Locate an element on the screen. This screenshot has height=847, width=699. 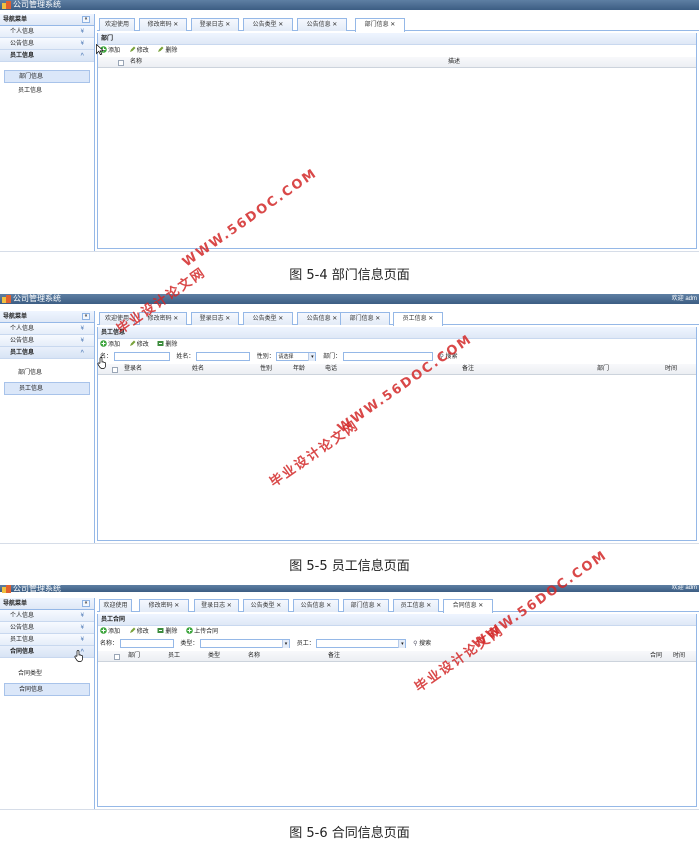
column-header: 姓名 is located at coordinates (198, 369).